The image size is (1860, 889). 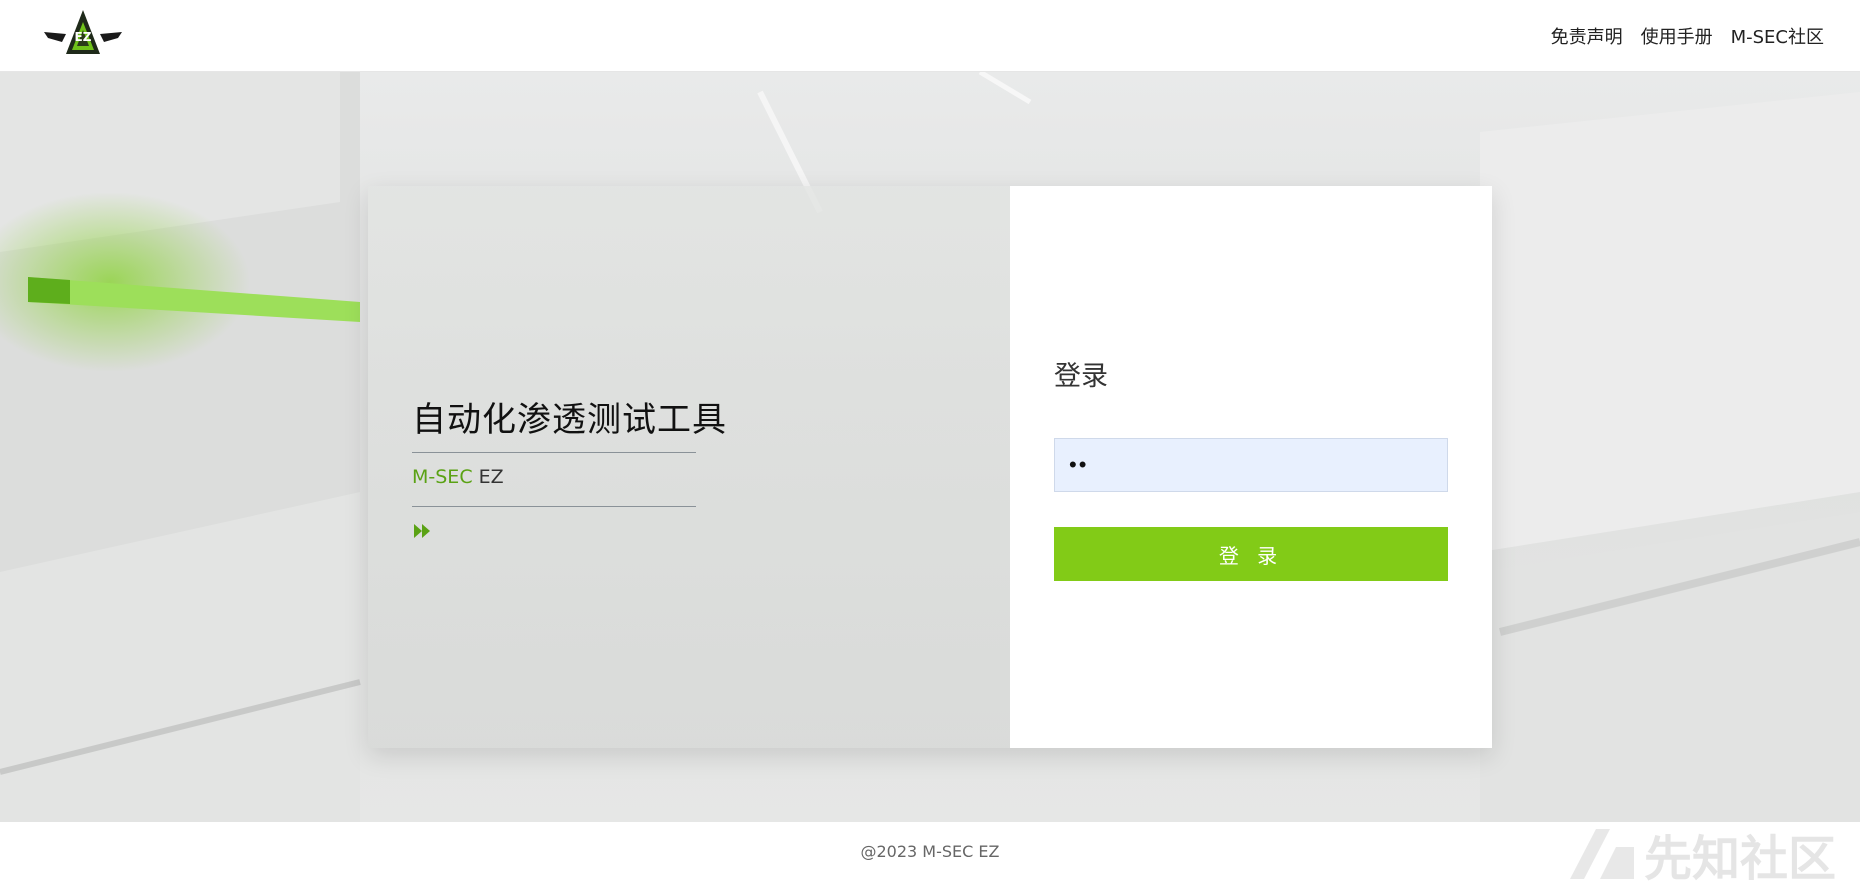 What do you see at coordinates (1677, 36) in the screenshot?
I see `nav-manual: 使用手册` at bounding box center [1677, 36].